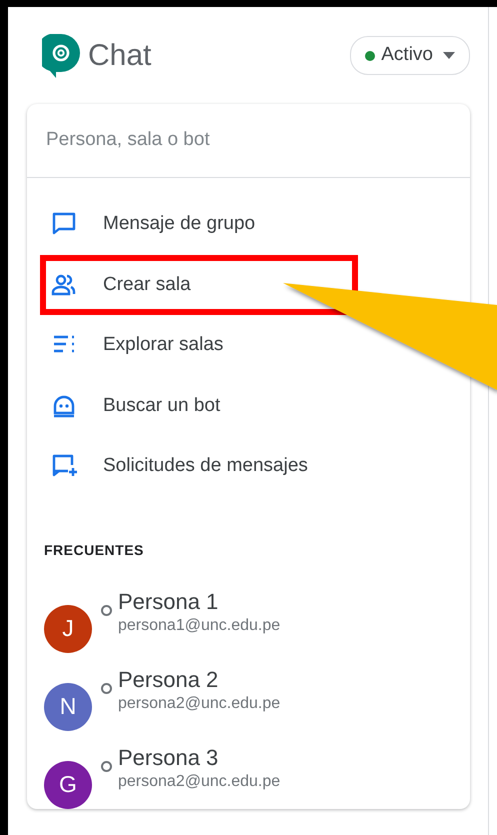 The height and width of the screenshot is (835, 497). I want to click on avatar: J, so click(68, 628).